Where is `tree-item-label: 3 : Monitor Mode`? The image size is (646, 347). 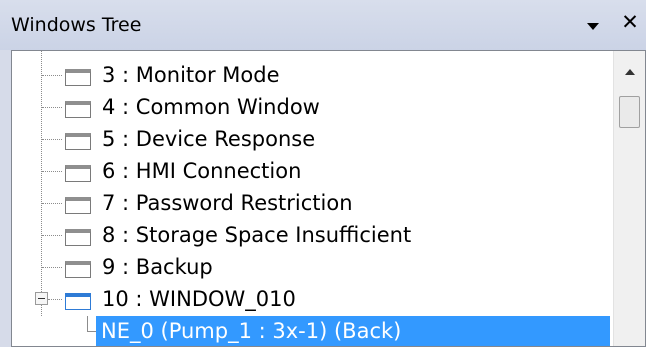
tree-item-label: 3 : Monitor Mode is located at coordinates (191, 75).